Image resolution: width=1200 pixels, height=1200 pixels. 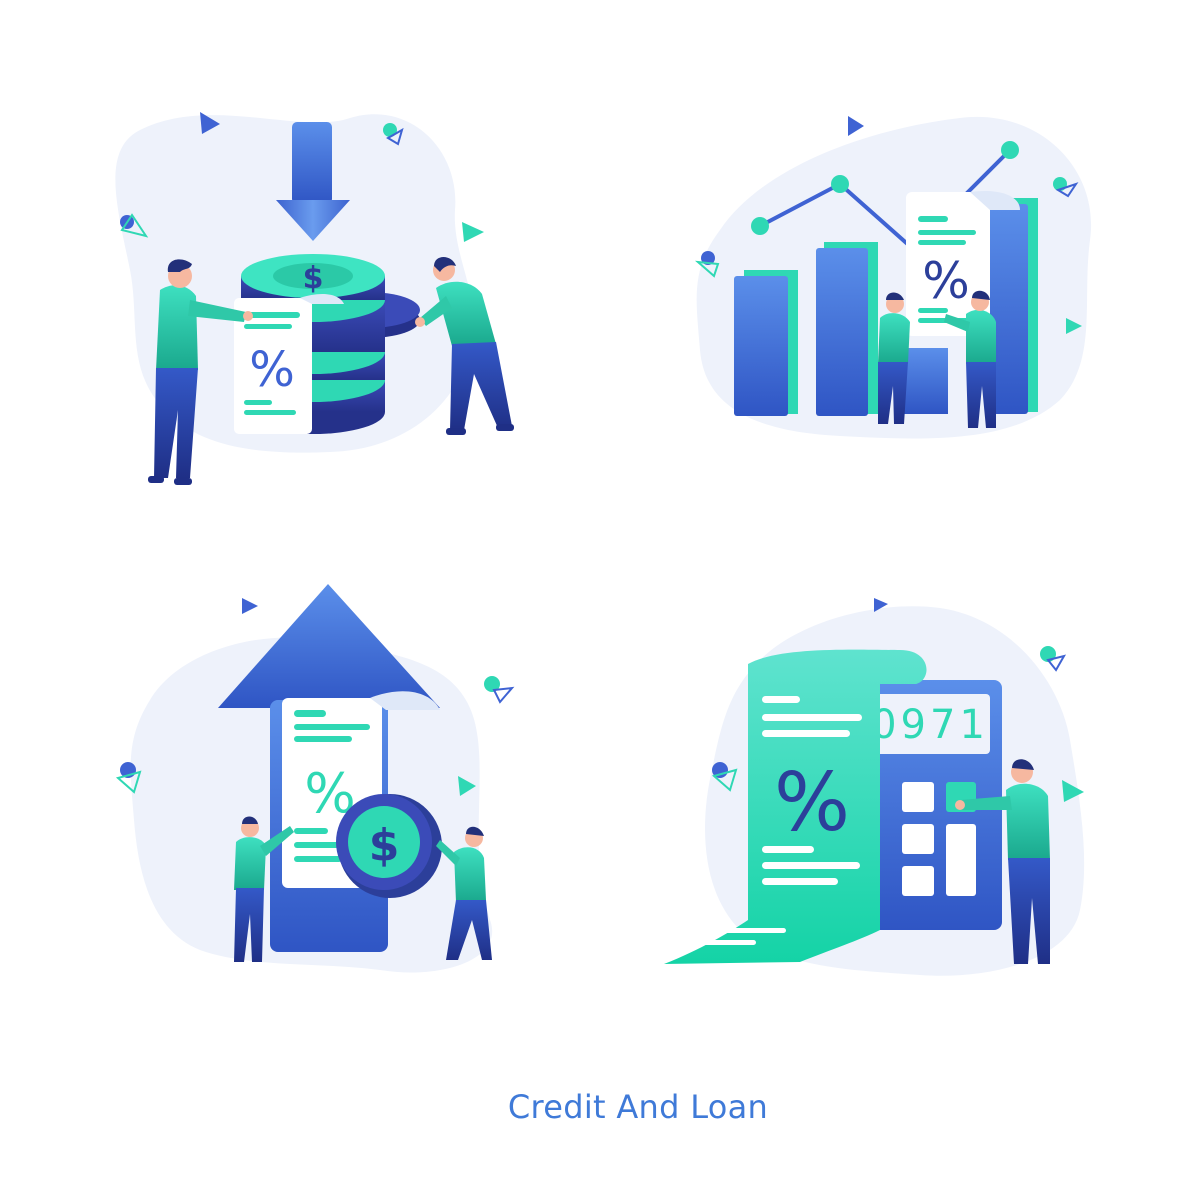 What do you see at coordinates (930, 725) in the screenshot?
I see `calculator-display: 0971` at bounding box center [930, 725].